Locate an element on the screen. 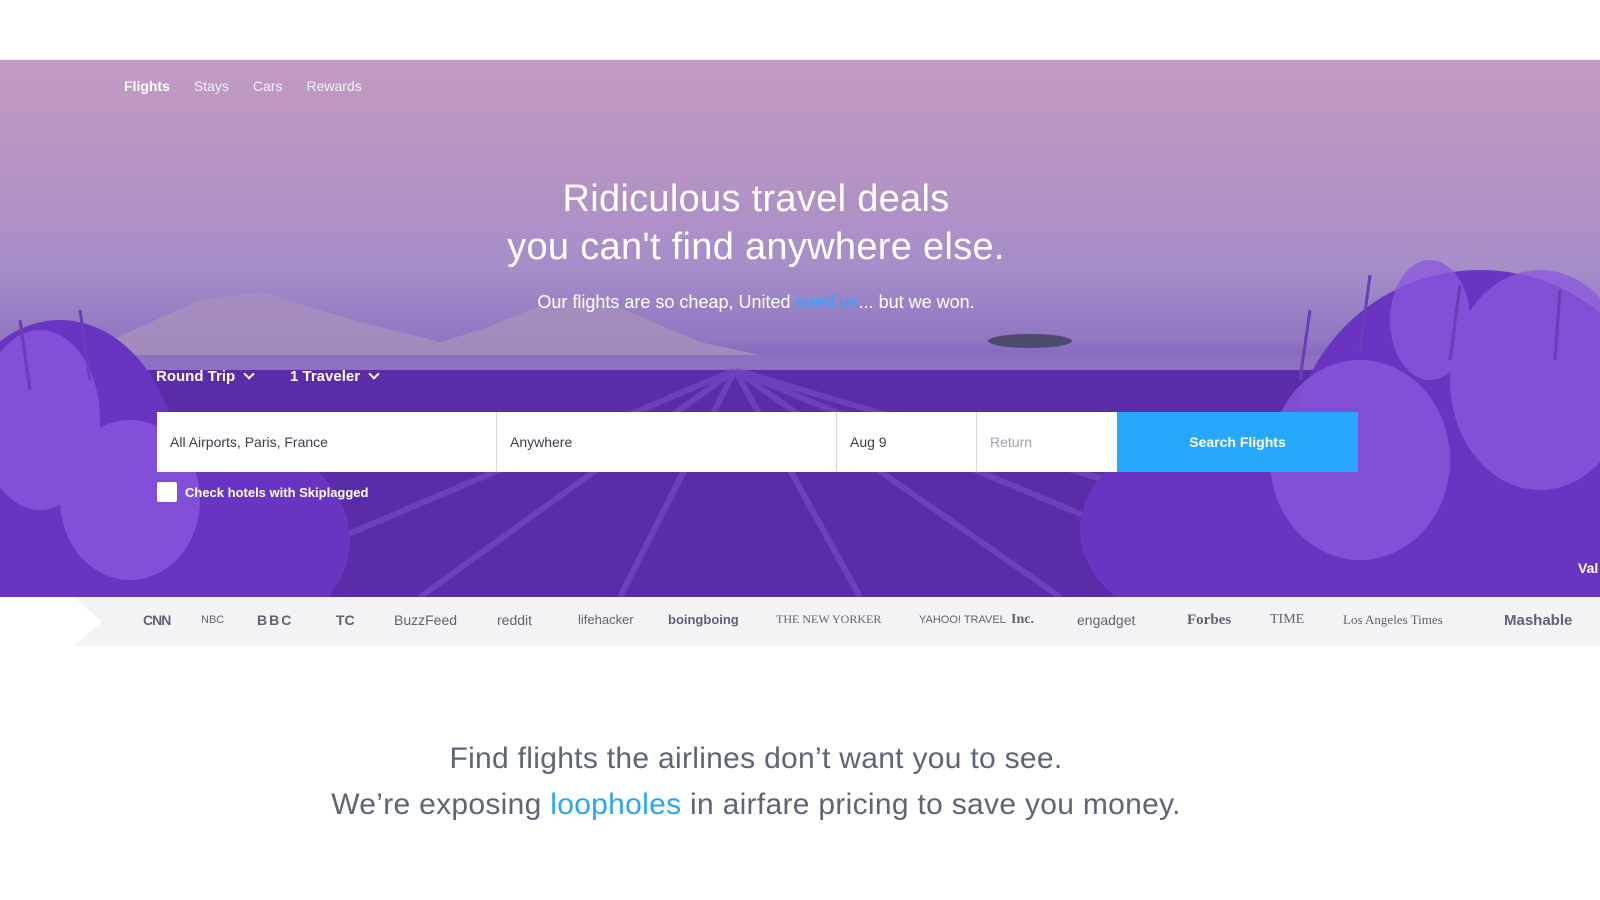  hotel-check-option: Check hotels with Skiplagged is located at coordinates (262, 492).